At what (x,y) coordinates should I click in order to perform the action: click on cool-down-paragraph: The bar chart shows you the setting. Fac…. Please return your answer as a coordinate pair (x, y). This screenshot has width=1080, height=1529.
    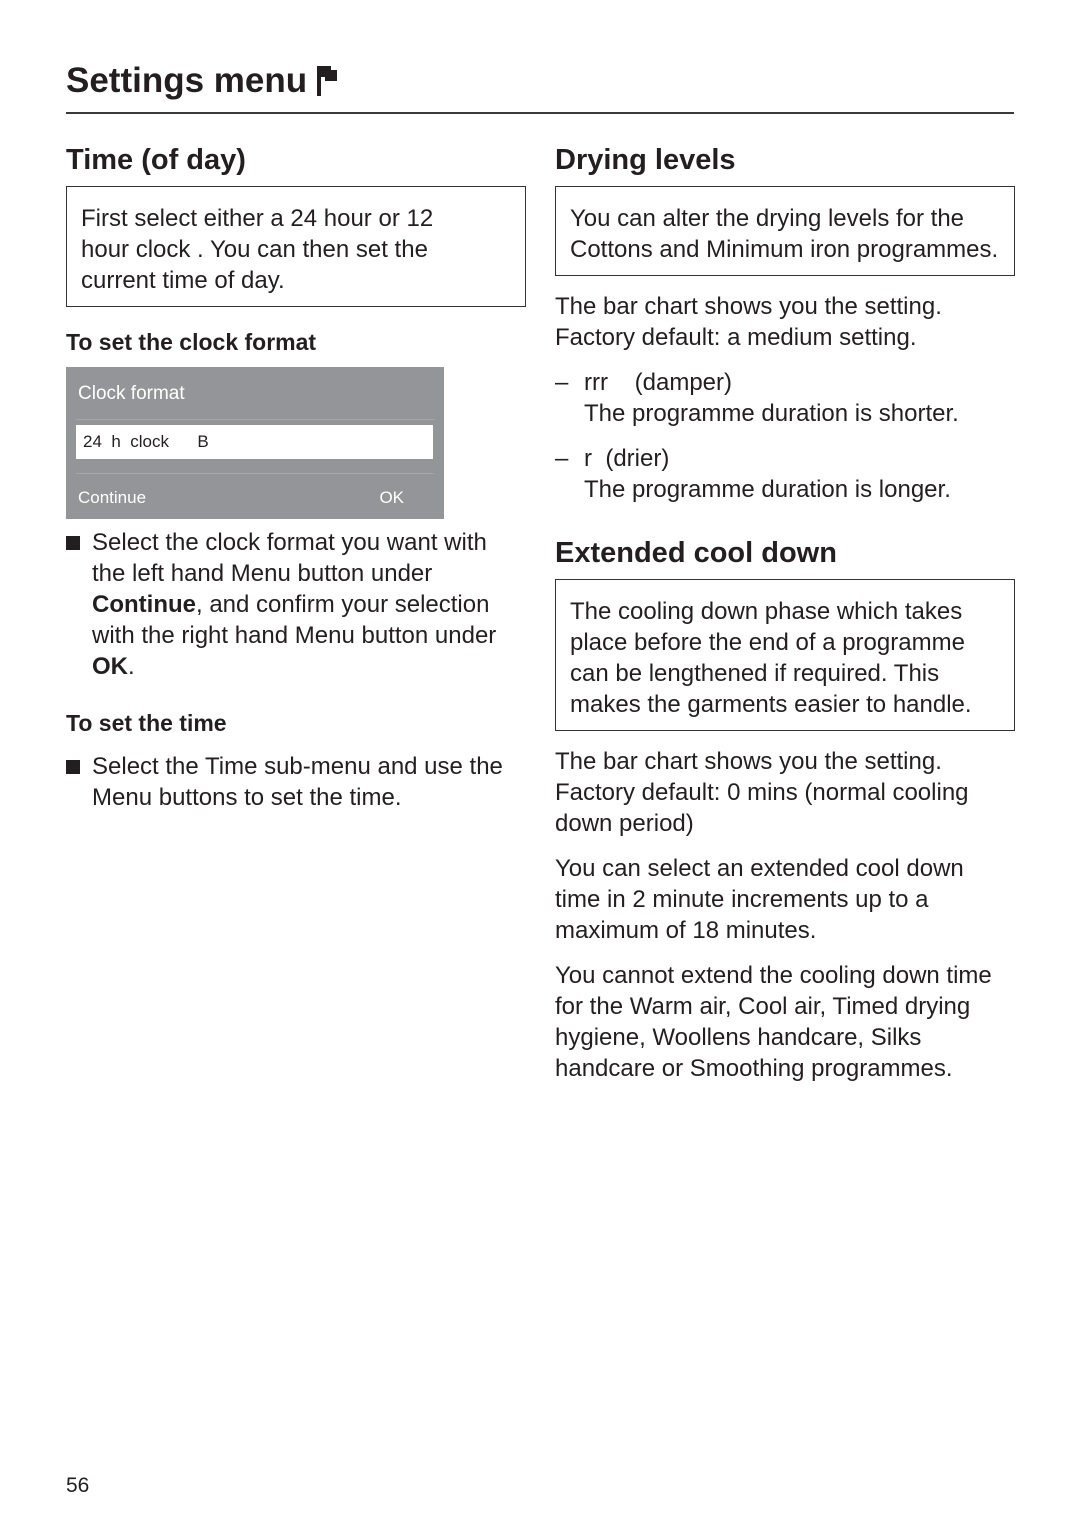
    Looking at the image, I should click on (762, 792).